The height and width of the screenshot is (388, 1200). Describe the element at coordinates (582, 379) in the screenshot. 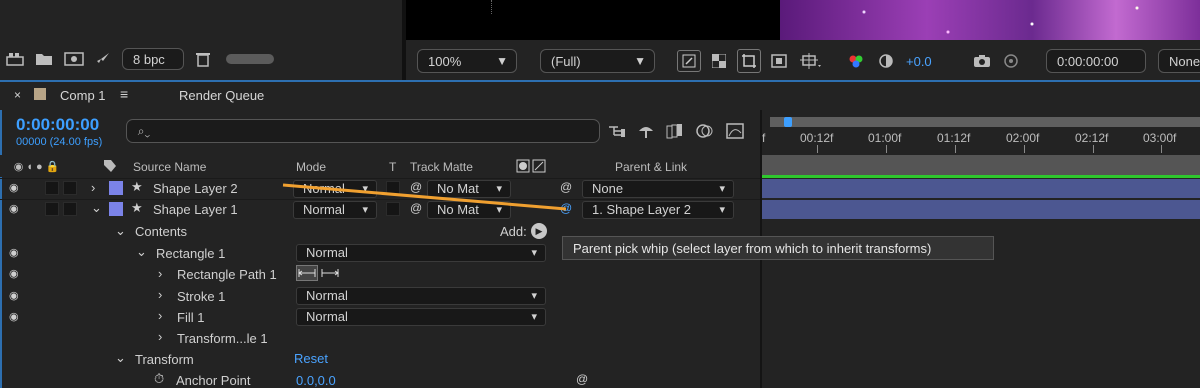

I see `property-pickwhip-icon: @` at that location.